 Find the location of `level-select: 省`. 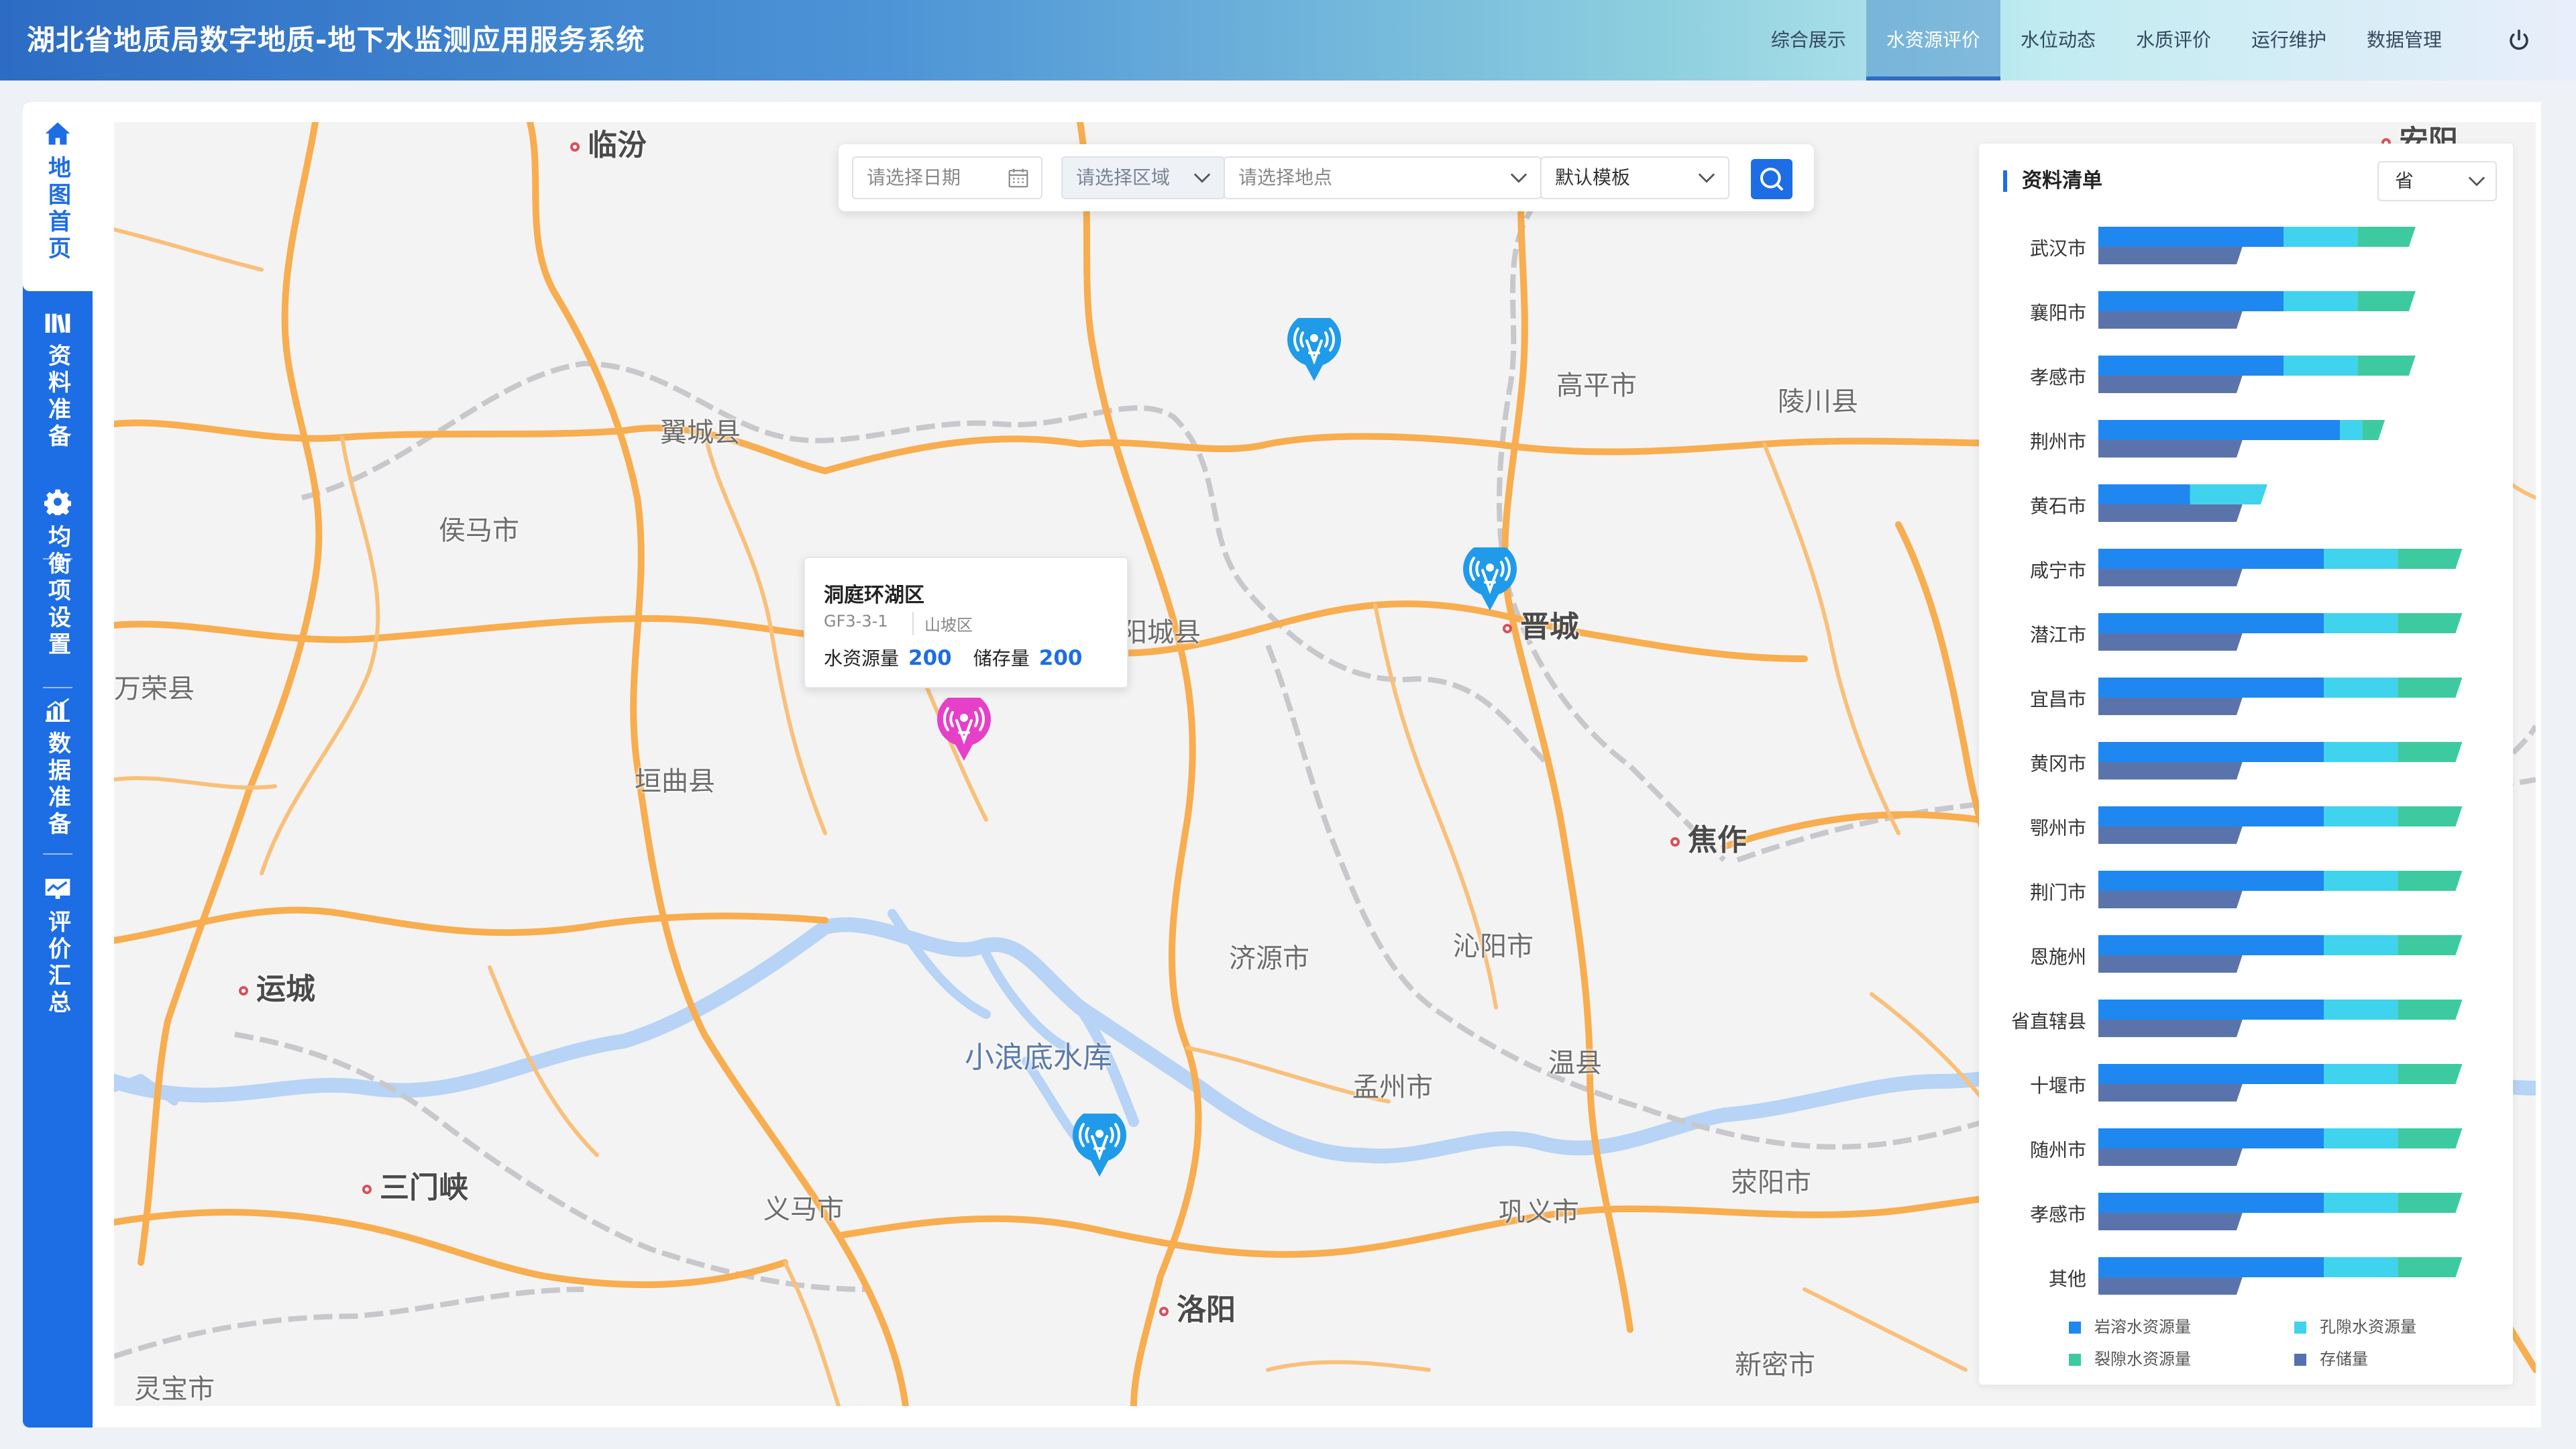

level-select: 省 is located at coordinates (2437, 181).